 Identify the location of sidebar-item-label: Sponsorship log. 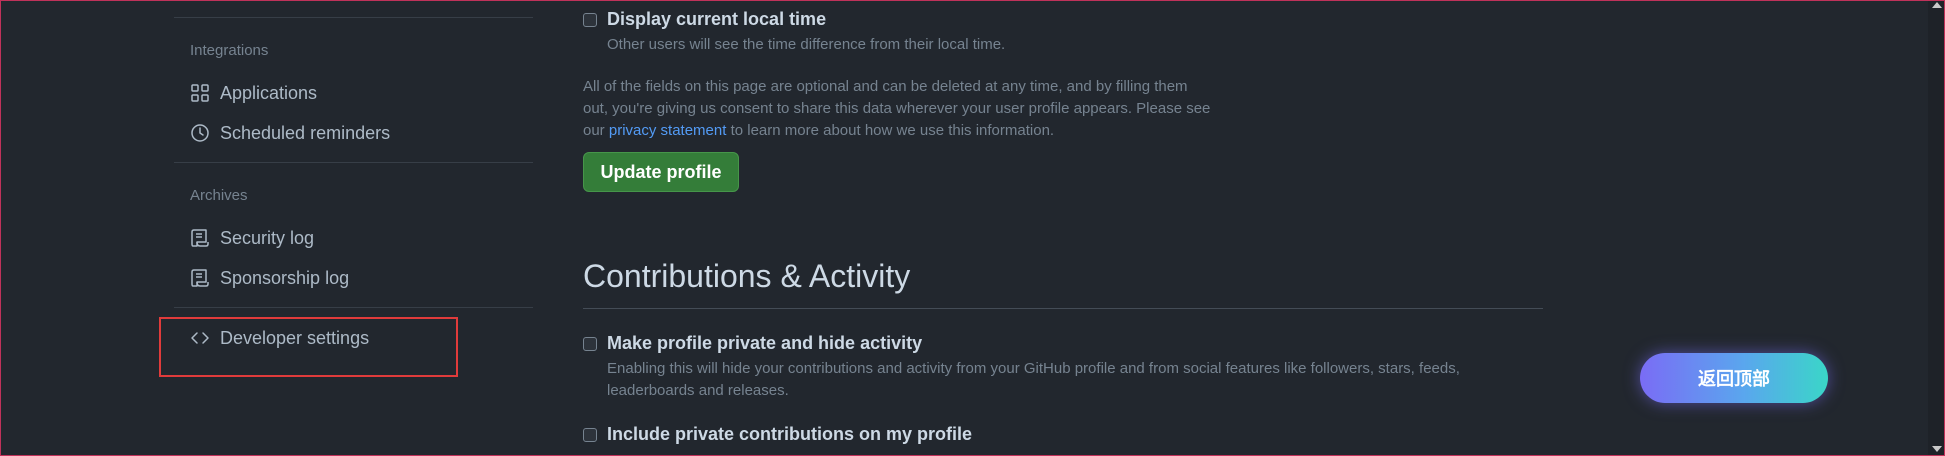
(285, 277).